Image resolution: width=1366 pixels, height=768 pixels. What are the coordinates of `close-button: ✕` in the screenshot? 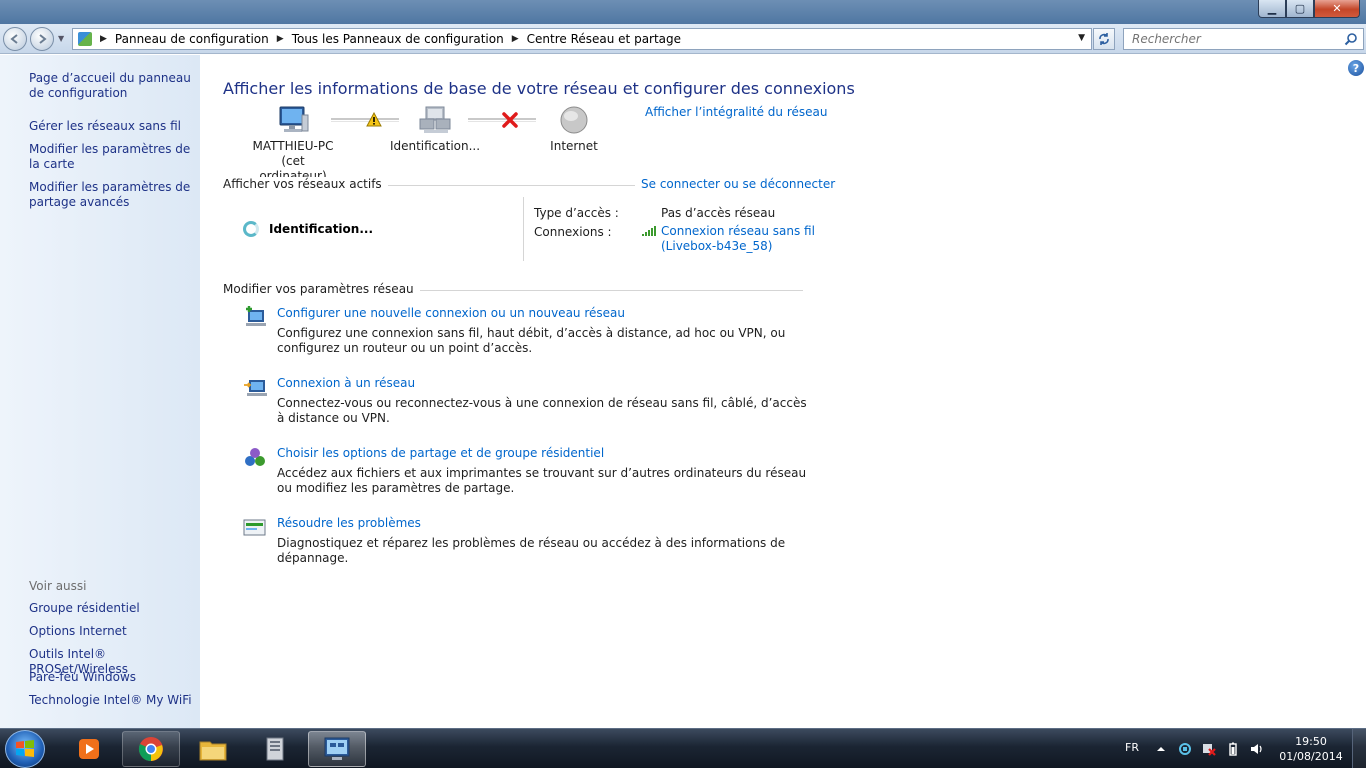 It's located at (1337, 9).